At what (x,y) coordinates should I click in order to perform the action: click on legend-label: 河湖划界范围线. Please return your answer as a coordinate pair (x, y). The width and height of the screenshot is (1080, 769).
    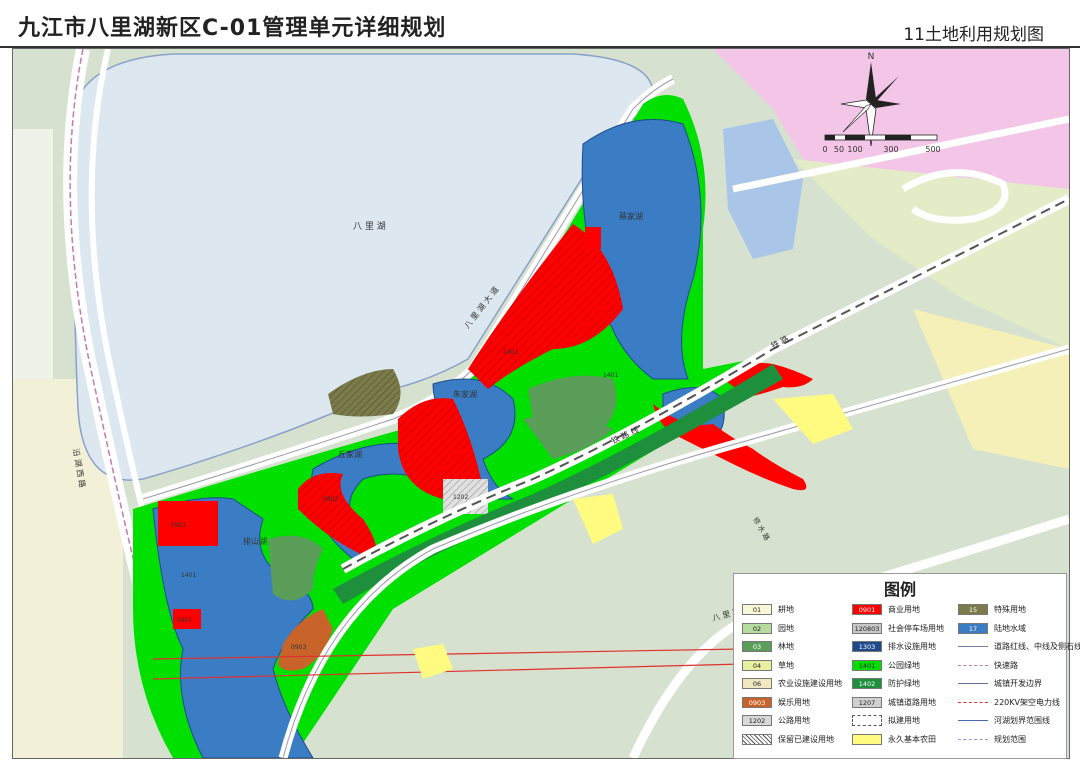
    Looking at the image, I should click on (1022, 720).